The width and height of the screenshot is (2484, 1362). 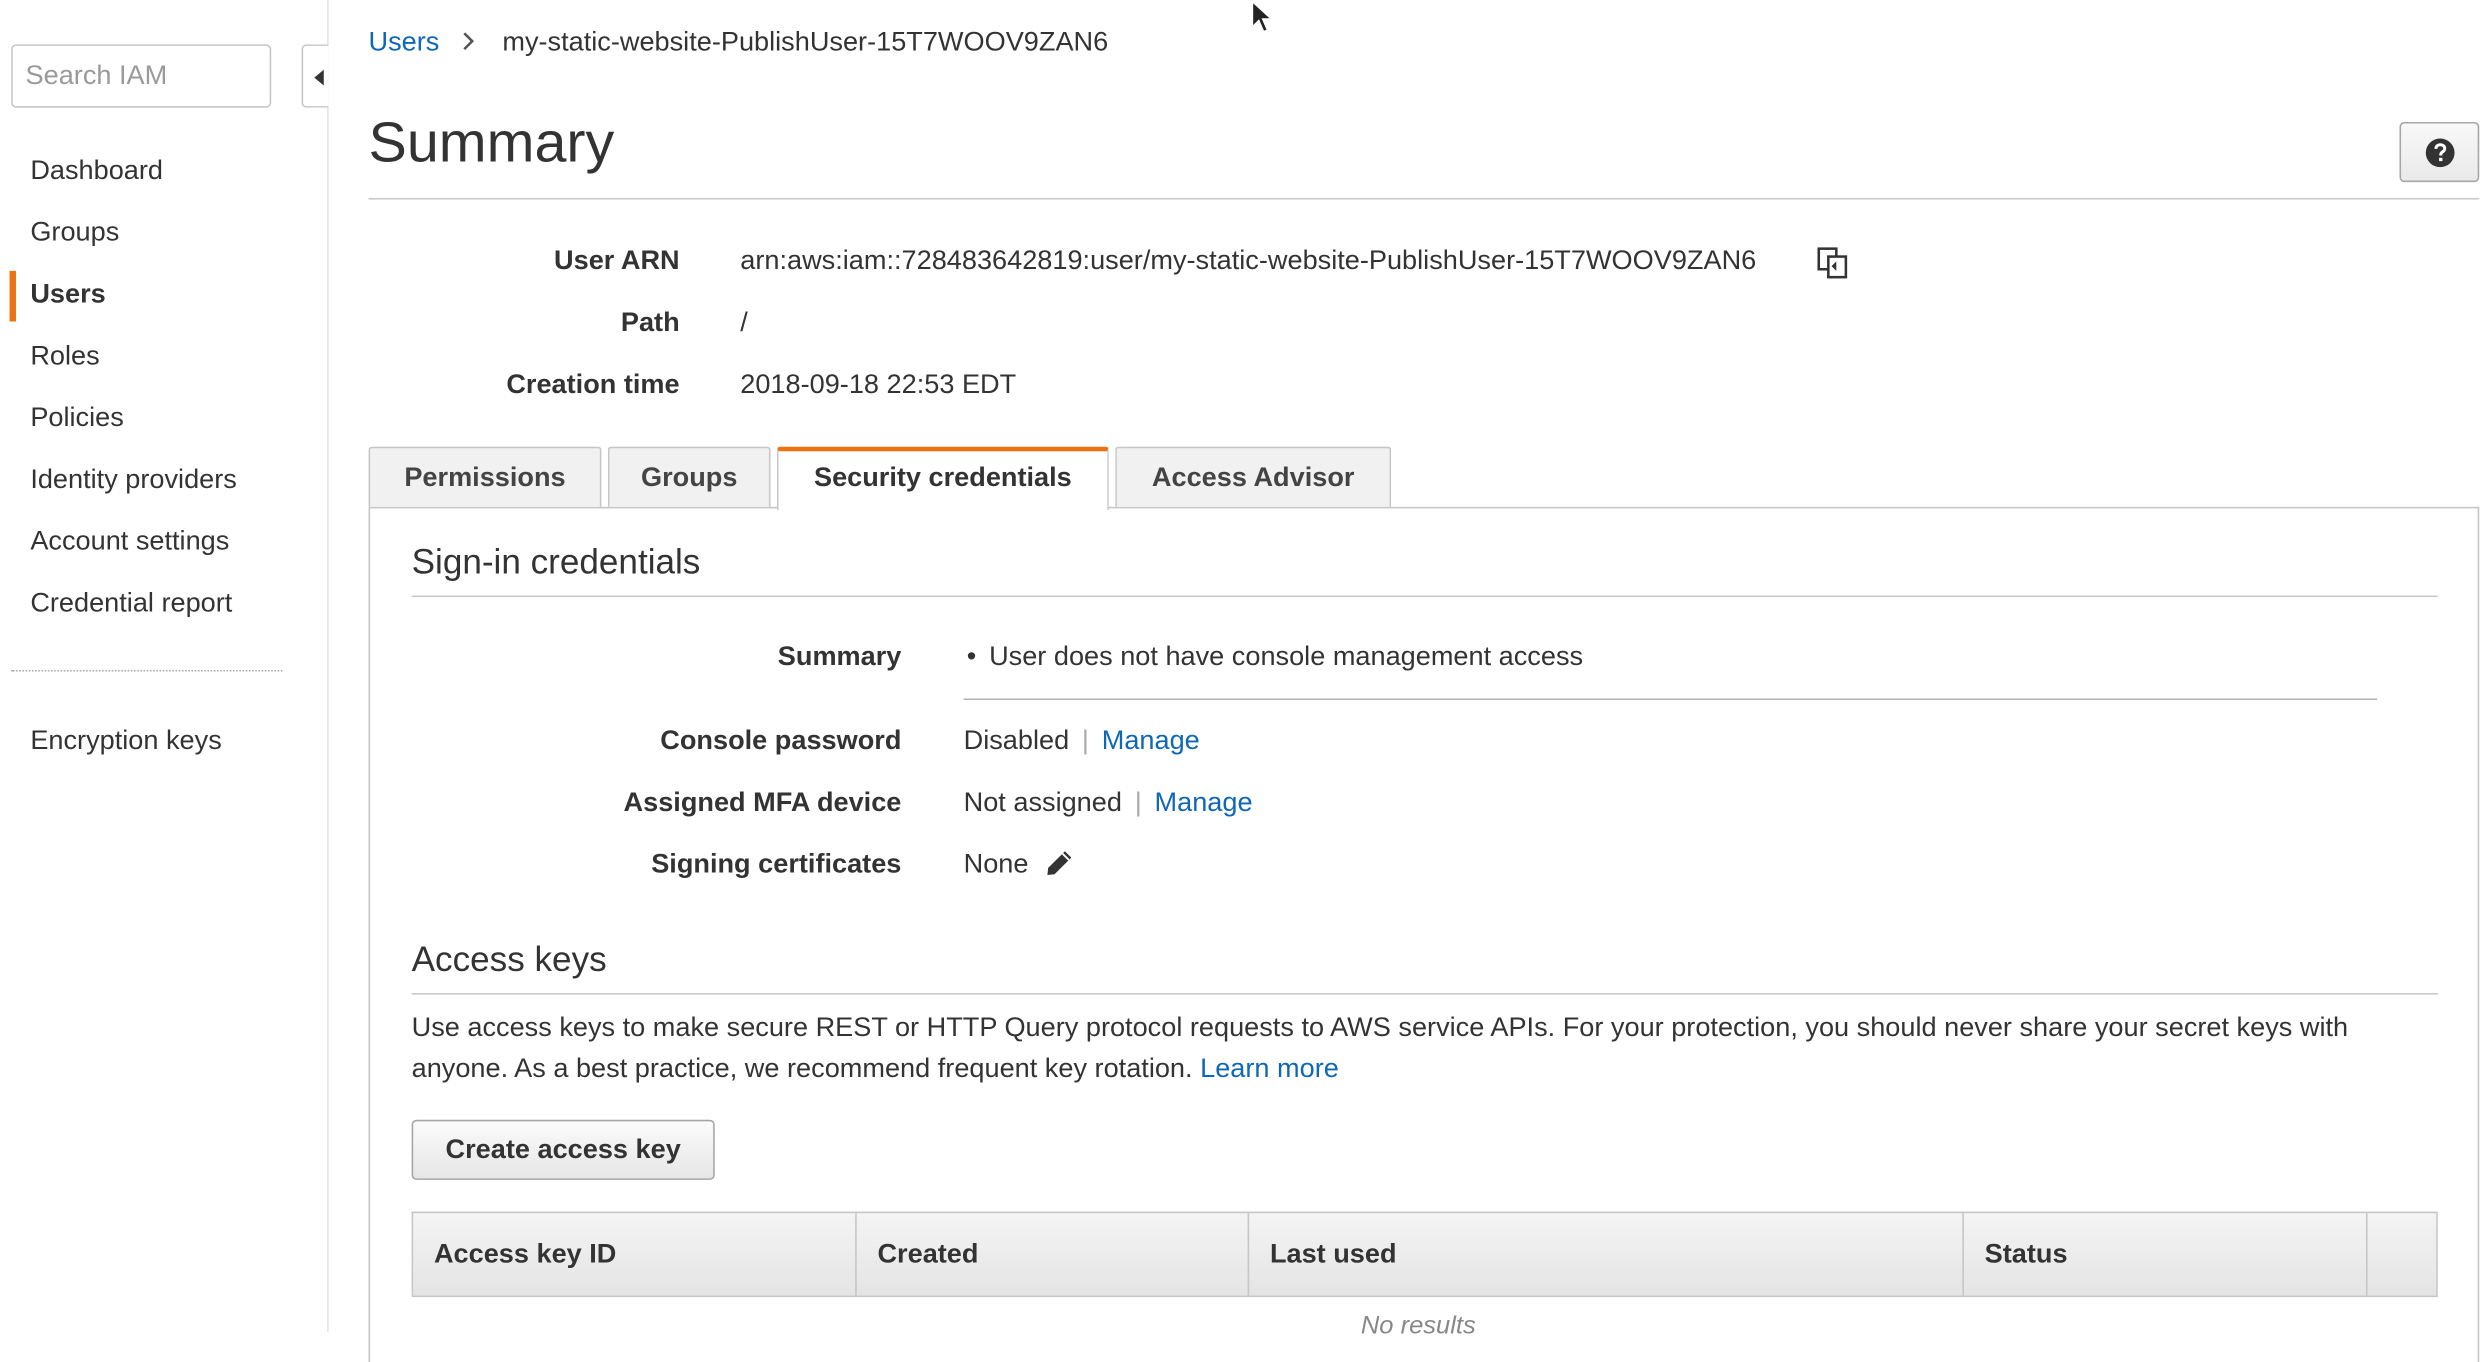 What do you see at coordinates (593, 384) in the screenshot?
I see `creation-time-label: Creation time` at bounding box center [593, 384].